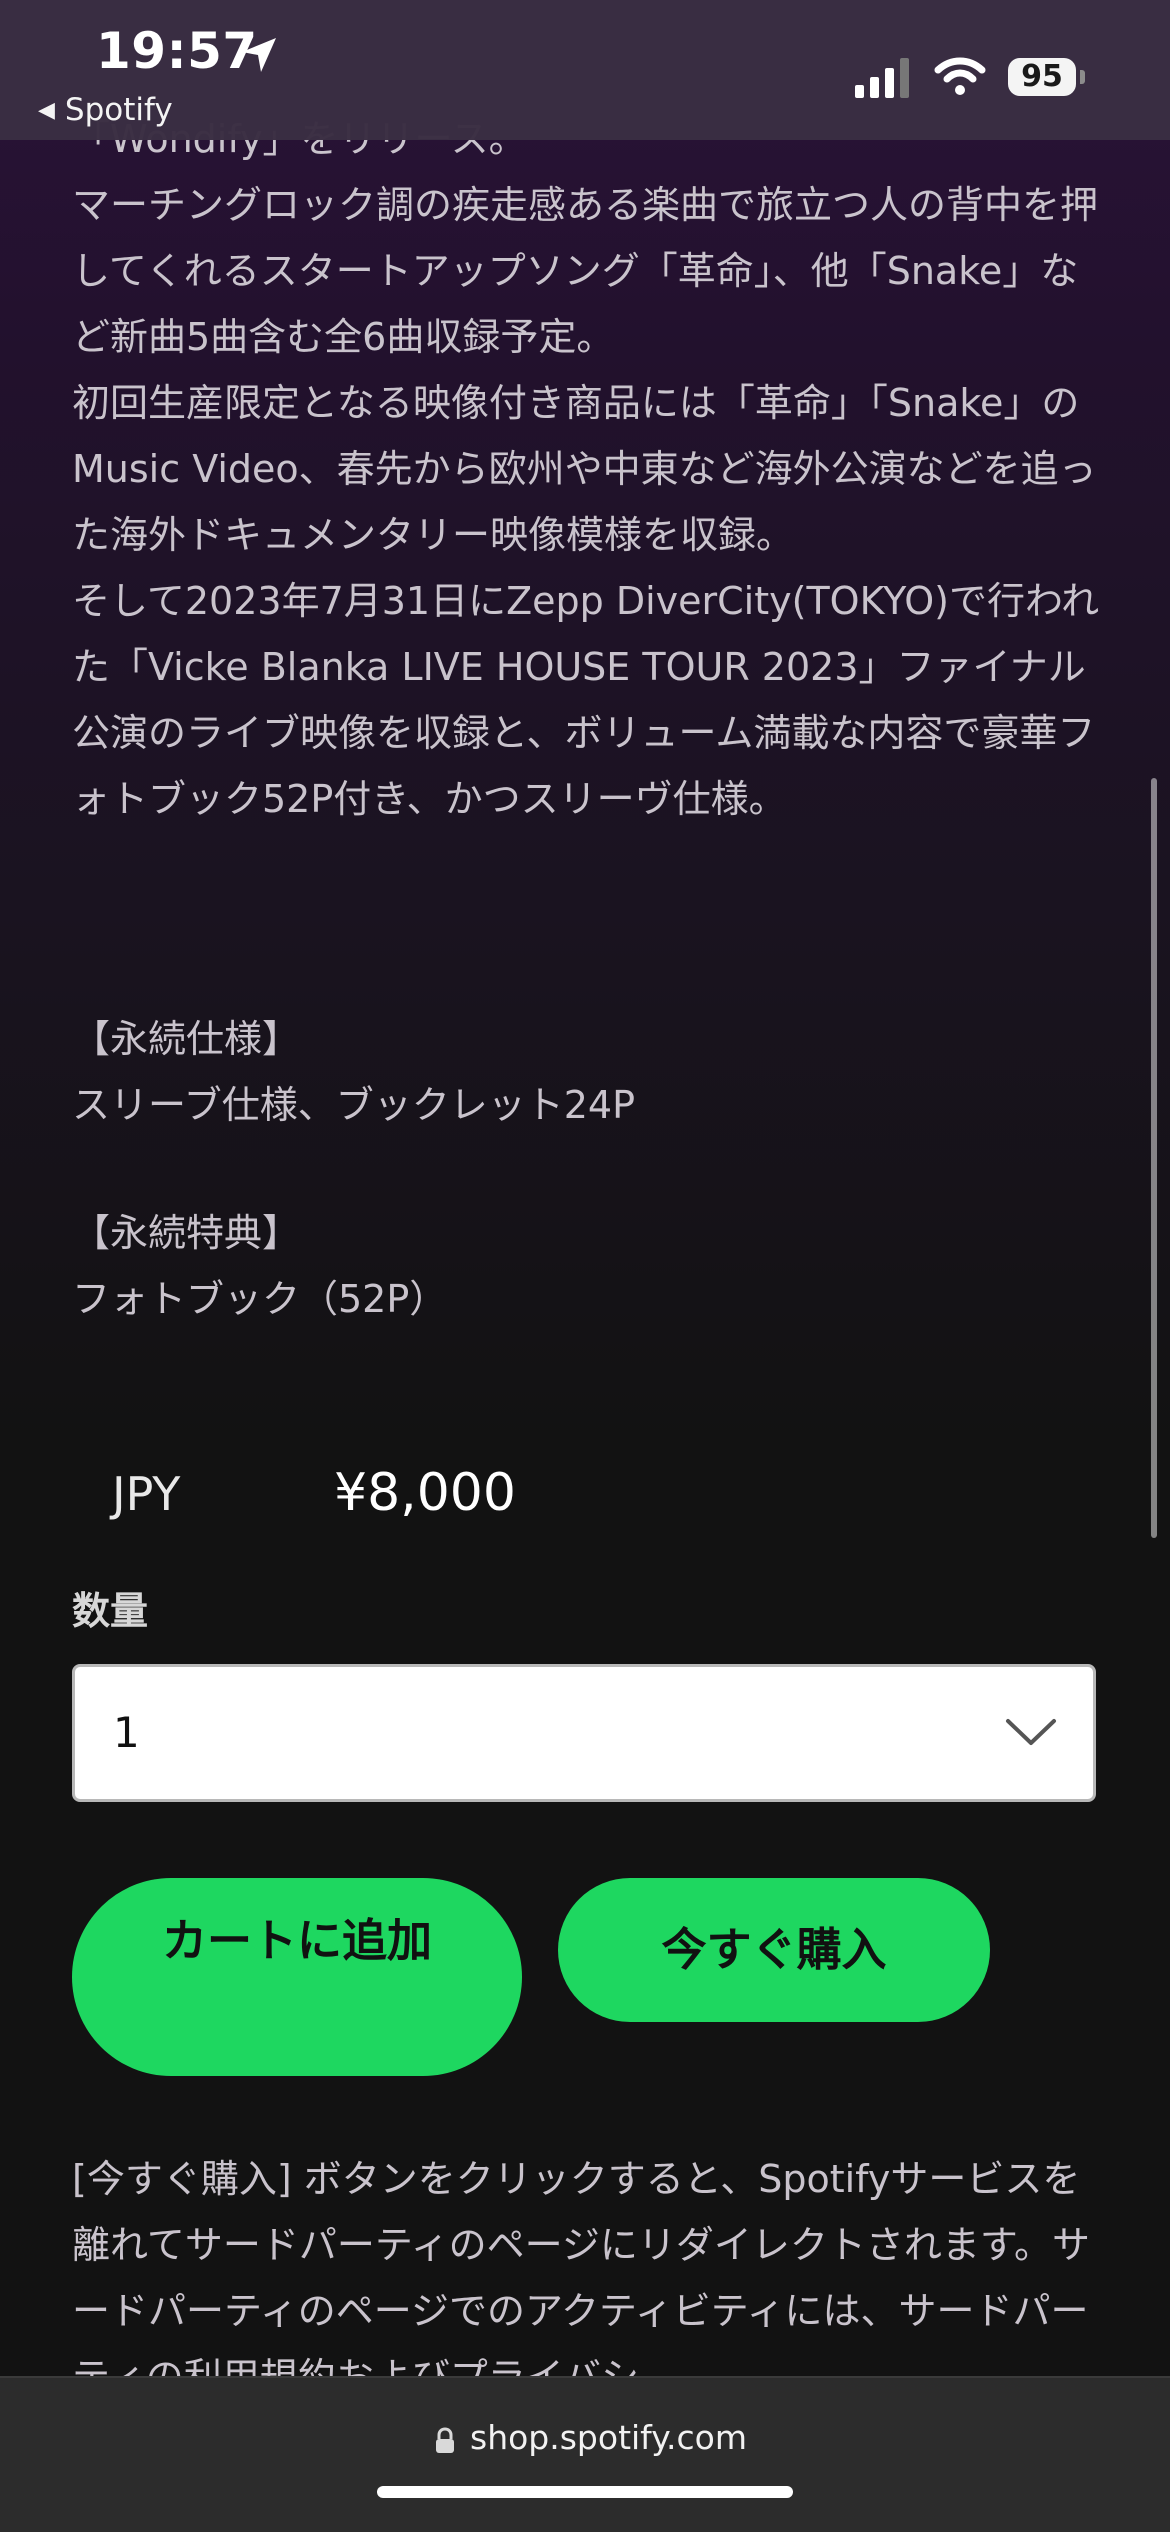 The image size is (1170, 2532). What do you see at coordinates (585, 2492) in the screenshot?
I see `home-indicator` at bounding box center [585, 2492].